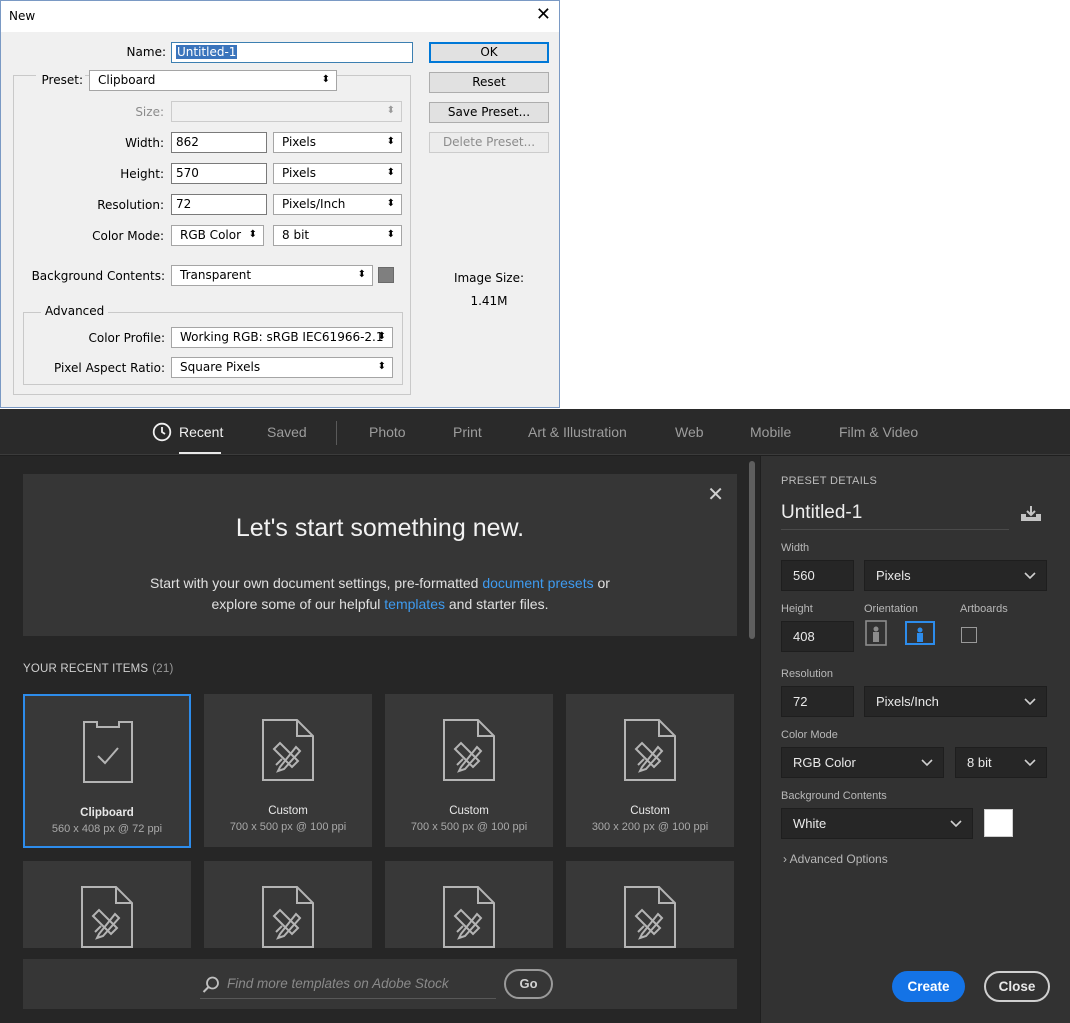 The image size is (1070, 1023). I want to click on chevron-down-icon, so click(1030, 576).